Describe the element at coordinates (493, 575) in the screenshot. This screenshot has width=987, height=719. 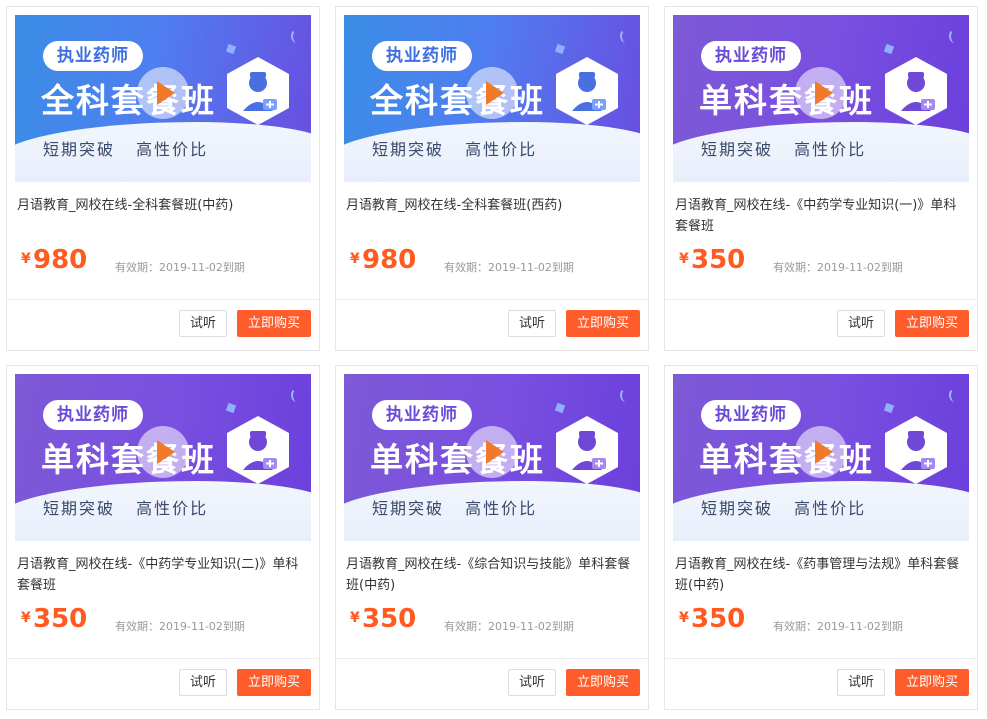
I see `course-title: 月语教育_网校在线-《综合知识与技能》单科套餐班(中药)` at that location.